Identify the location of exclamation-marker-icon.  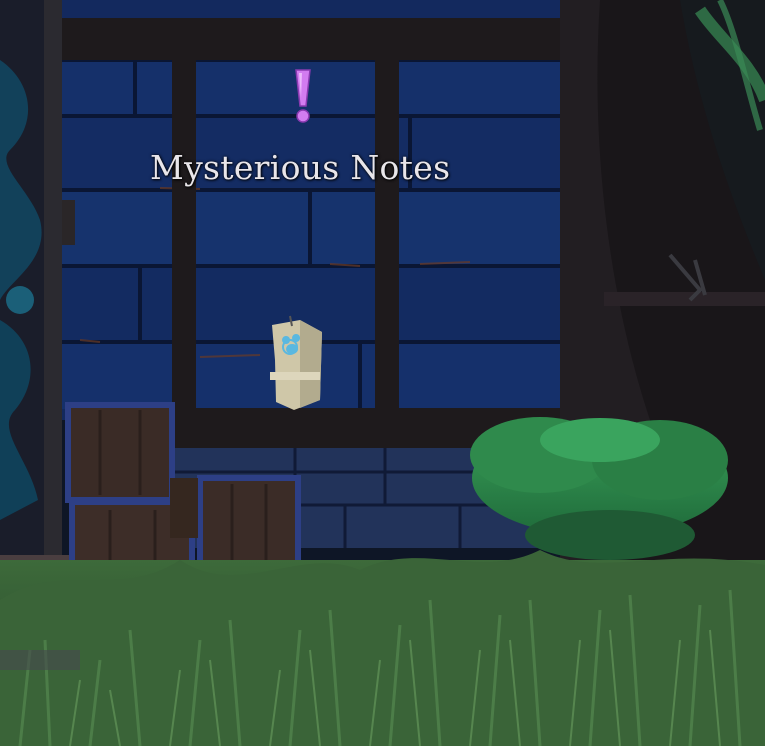
(303, 96).